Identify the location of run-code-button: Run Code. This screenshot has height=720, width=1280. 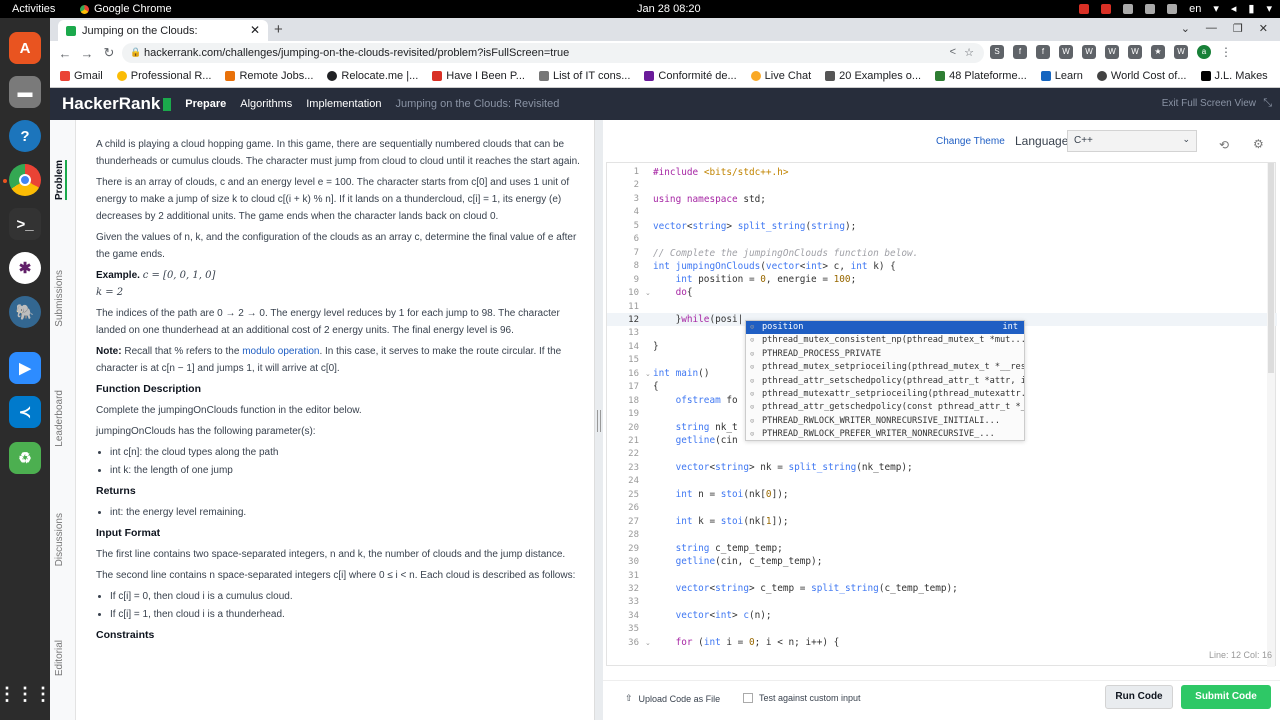
(1139, 697).